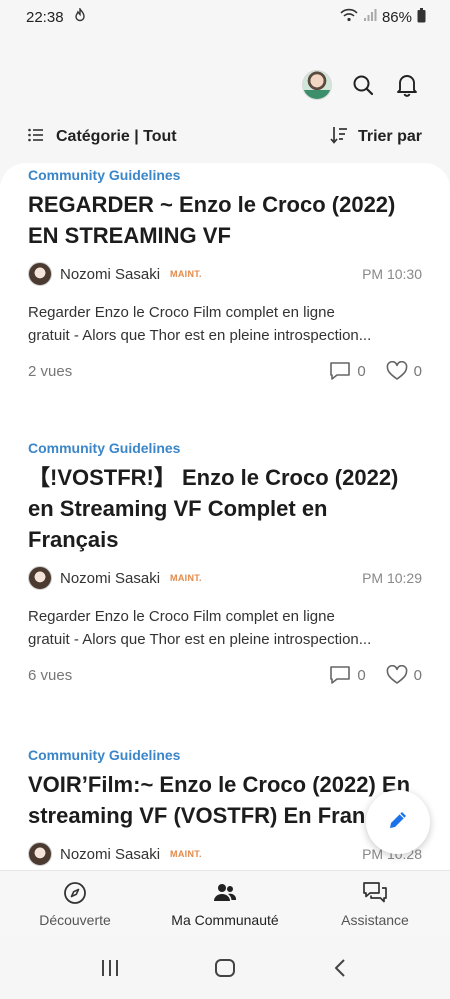  What do you see at coordinates (225, 893) in the screenshot?
I see `people-icon` at bounding box center [225, 893].